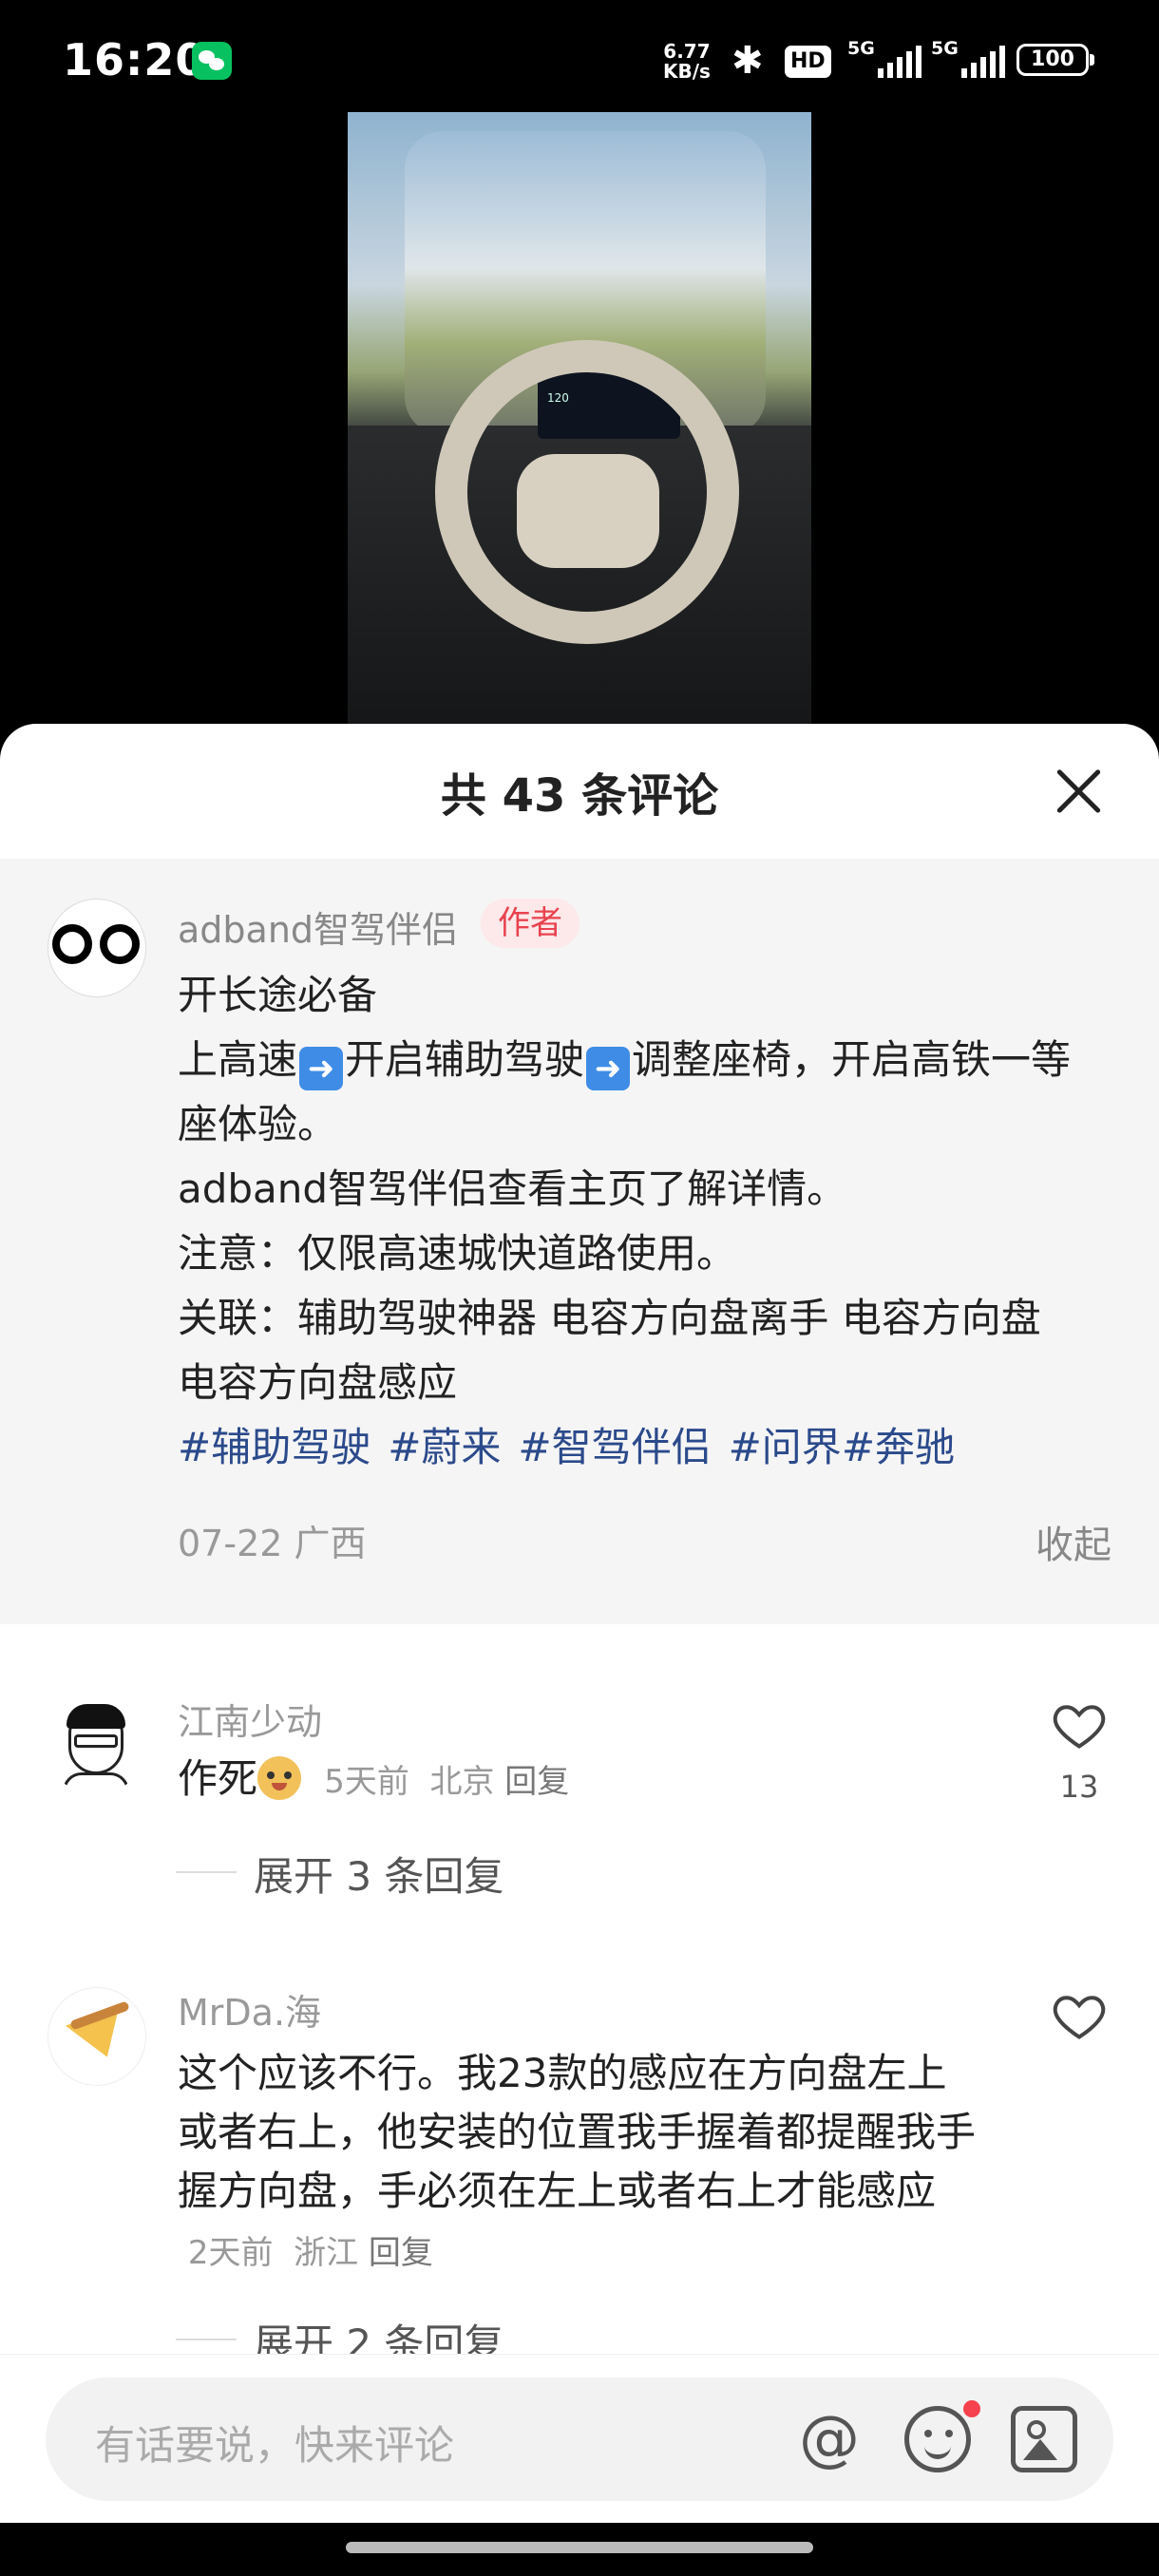 Image resolution: width=1159 pixels, height=2576 pixels. What do you see at coordinates (829, 2439) in the screenshot?
I see `mention-icon: @` at bounding box center [829, 2439].